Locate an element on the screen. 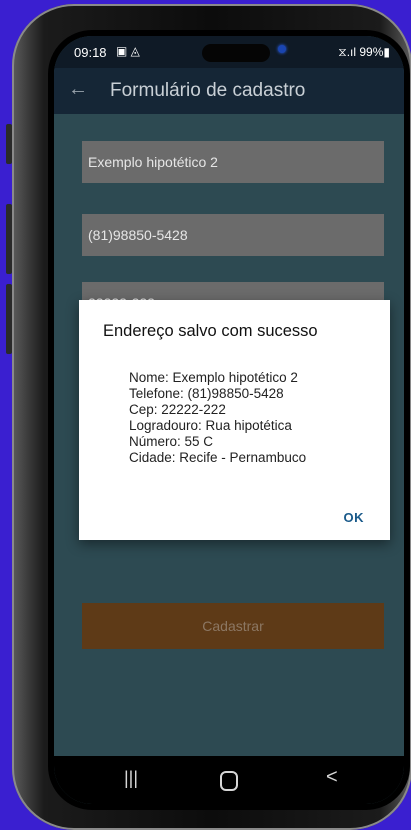  arrow-left-icon: ← is located at coordinates (78, 89).